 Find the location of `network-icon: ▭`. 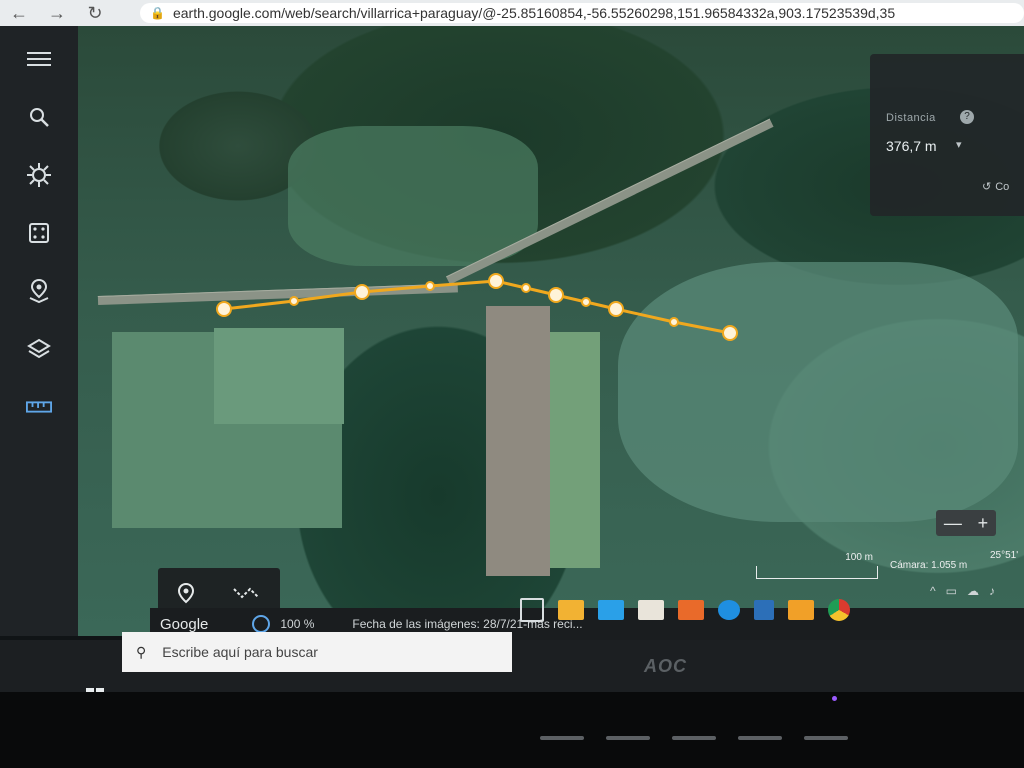

network-icon: ▭ is located at coordinates (951, 591).